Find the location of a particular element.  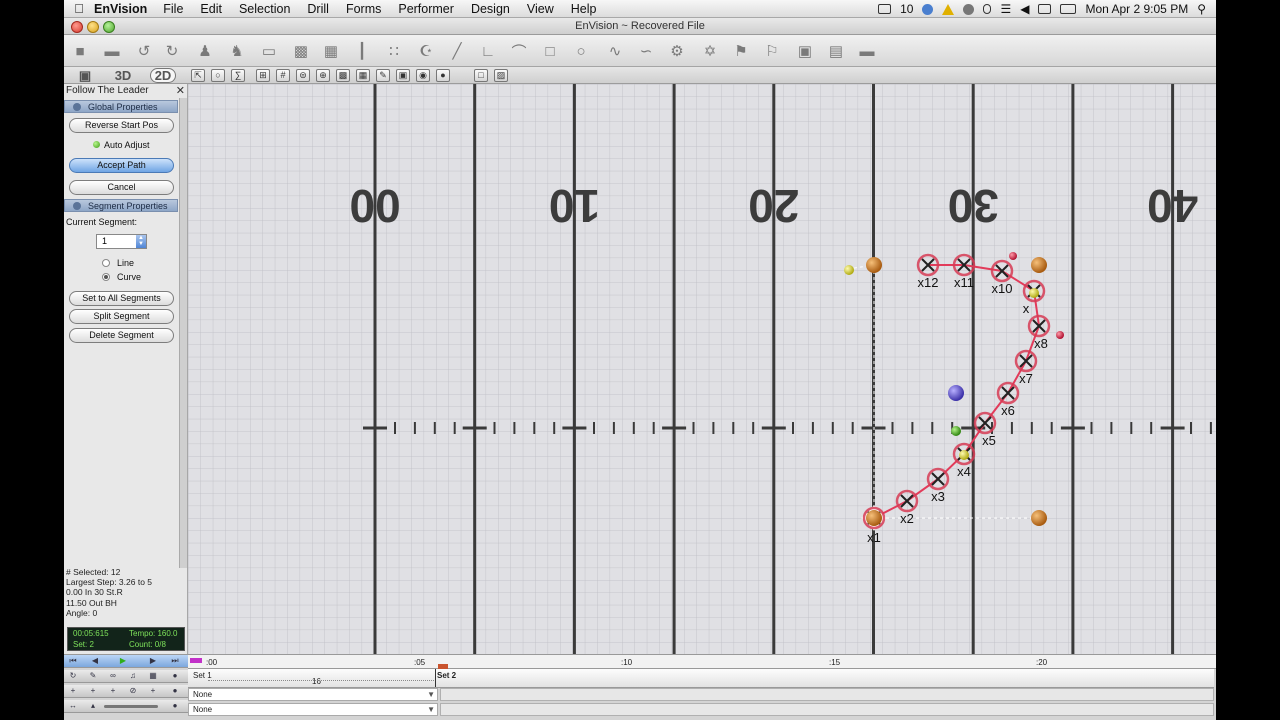

menu-forms: Forms is located at coordinates (363, 9).